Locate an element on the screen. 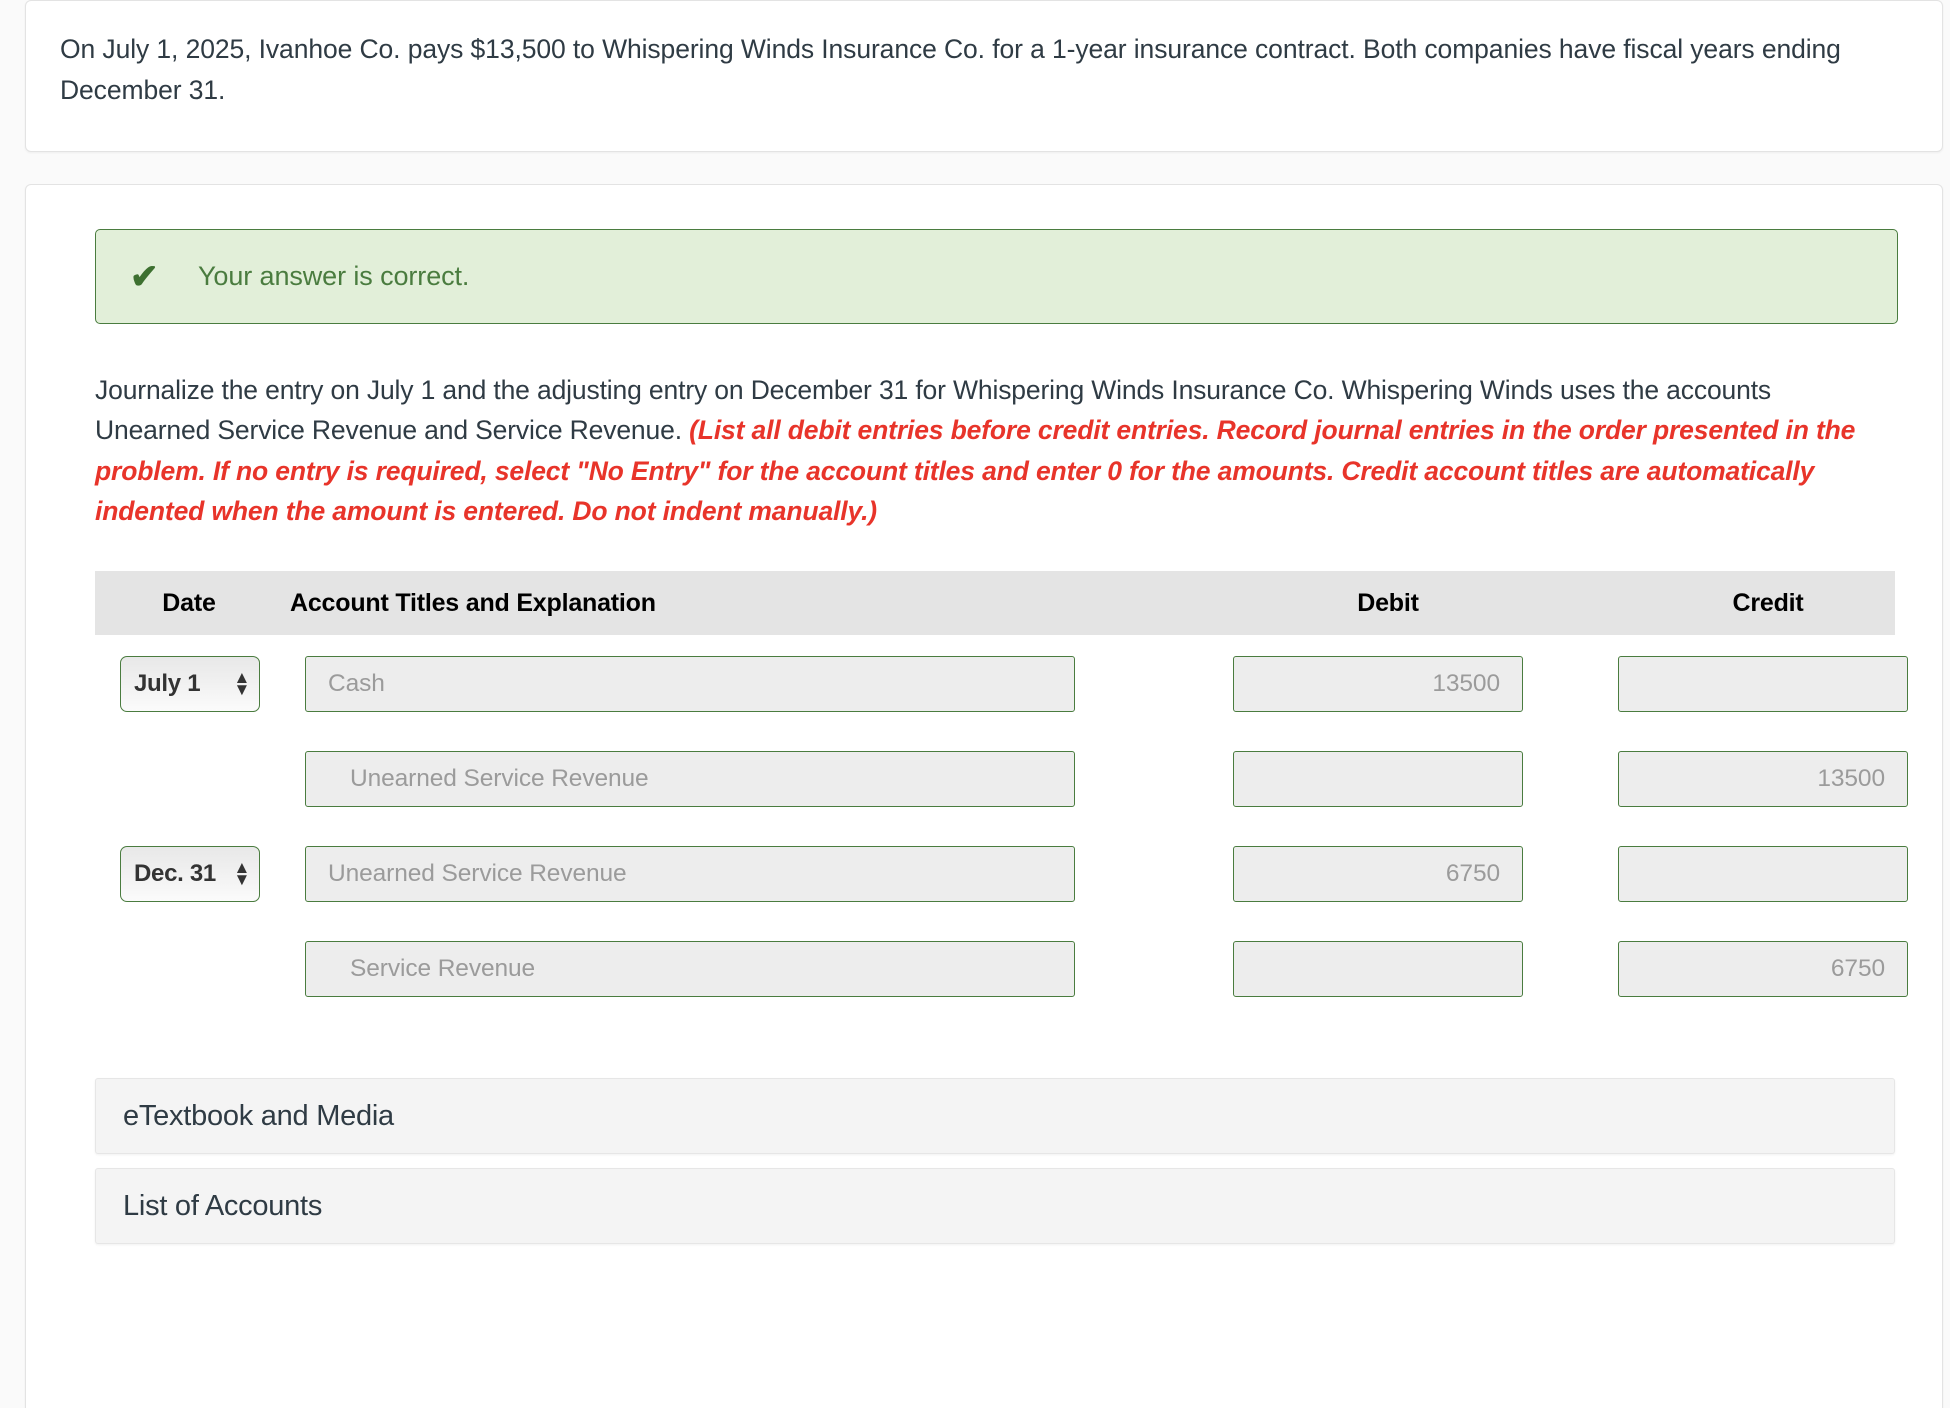 This screenshot has width=1950, height=1408. account-title-input-row-1: Cash is located at coordinates (690, 684).